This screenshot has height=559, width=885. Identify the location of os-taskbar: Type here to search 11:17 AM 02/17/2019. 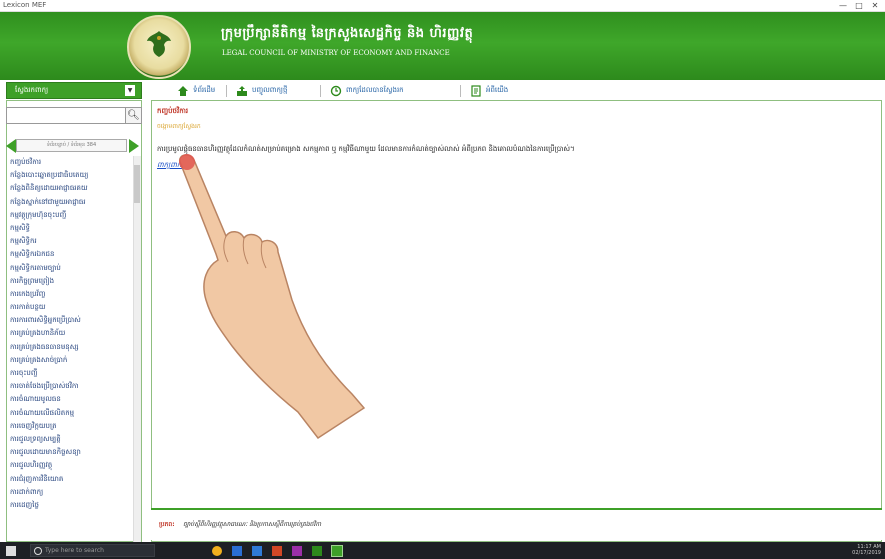
(442, 550).